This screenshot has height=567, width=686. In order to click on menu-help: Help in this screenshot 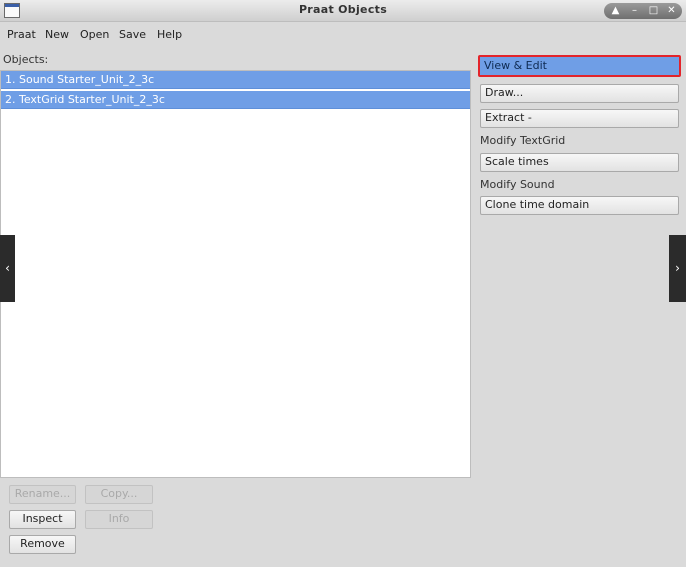, I will do `click(169, 35)`.